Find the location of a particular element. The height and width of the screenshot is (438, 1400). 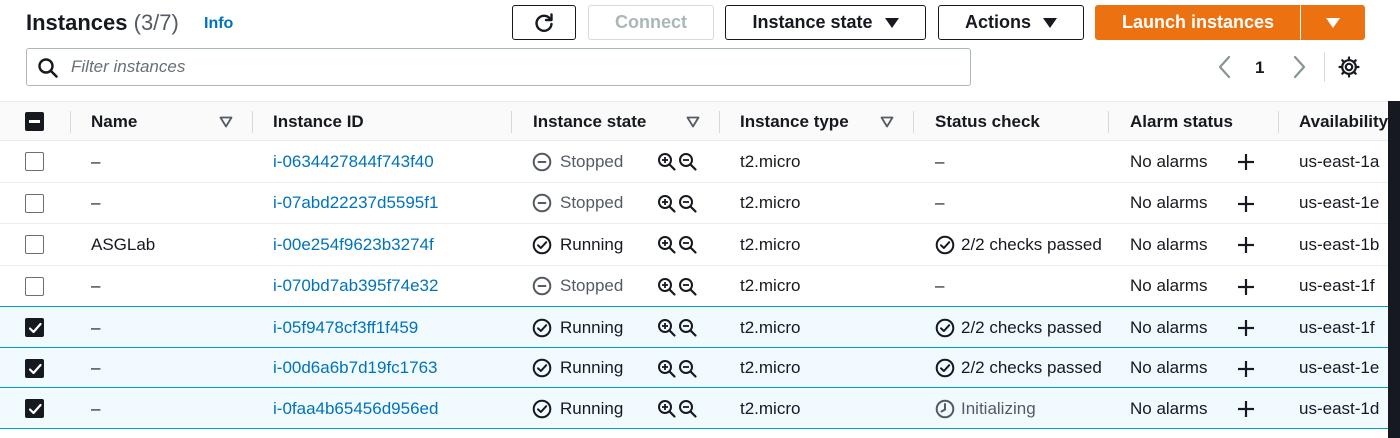

column-header-status-check: Status check is located at coordinates (987, 122).